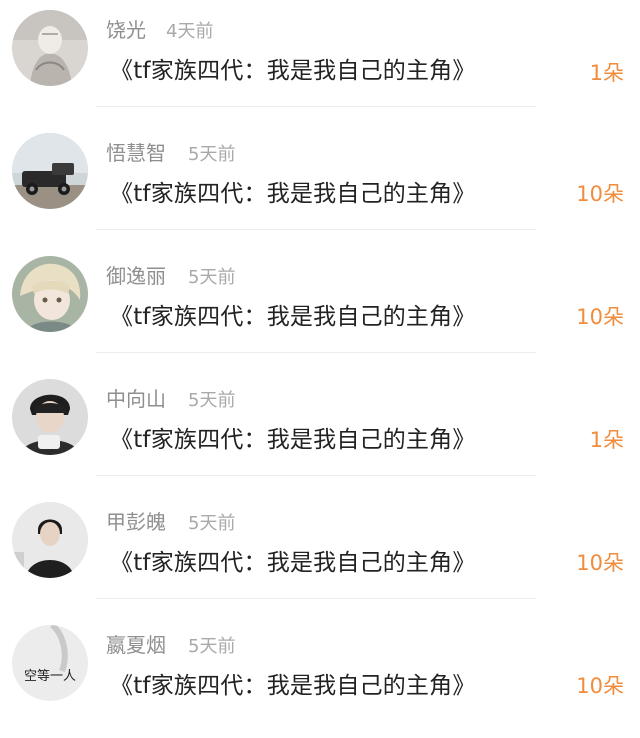 Image resolution: width=640 pixels, height=738 pixels. What do you see at coordinates (136, 643) in the screenshot?
I see `username: 嬴夏烟` at bounding box center [136, 643].